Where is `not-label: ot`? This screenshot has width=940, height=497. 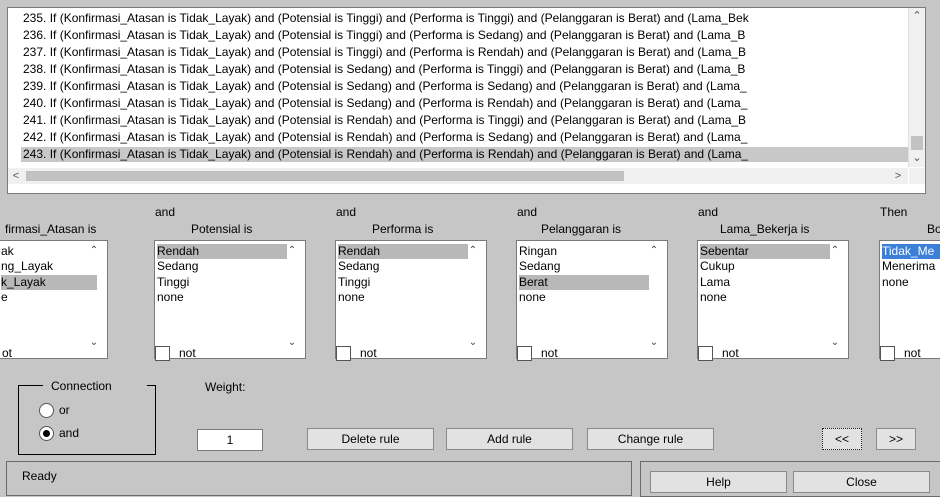 not-label: ot is located at coordinates (7, 353).